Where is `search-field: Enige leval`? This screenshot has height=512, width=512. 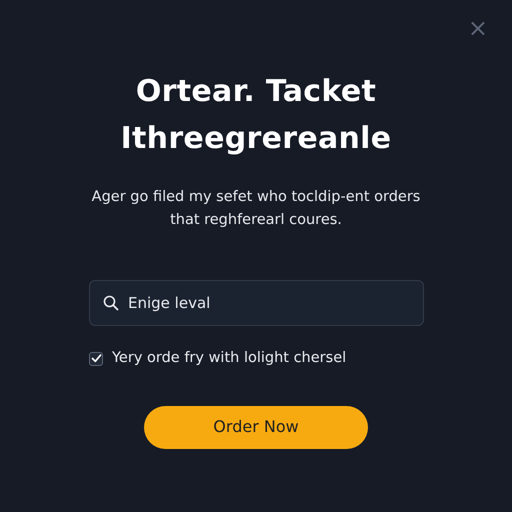 search-field: Enige leval is located at coordinates (256, 303).